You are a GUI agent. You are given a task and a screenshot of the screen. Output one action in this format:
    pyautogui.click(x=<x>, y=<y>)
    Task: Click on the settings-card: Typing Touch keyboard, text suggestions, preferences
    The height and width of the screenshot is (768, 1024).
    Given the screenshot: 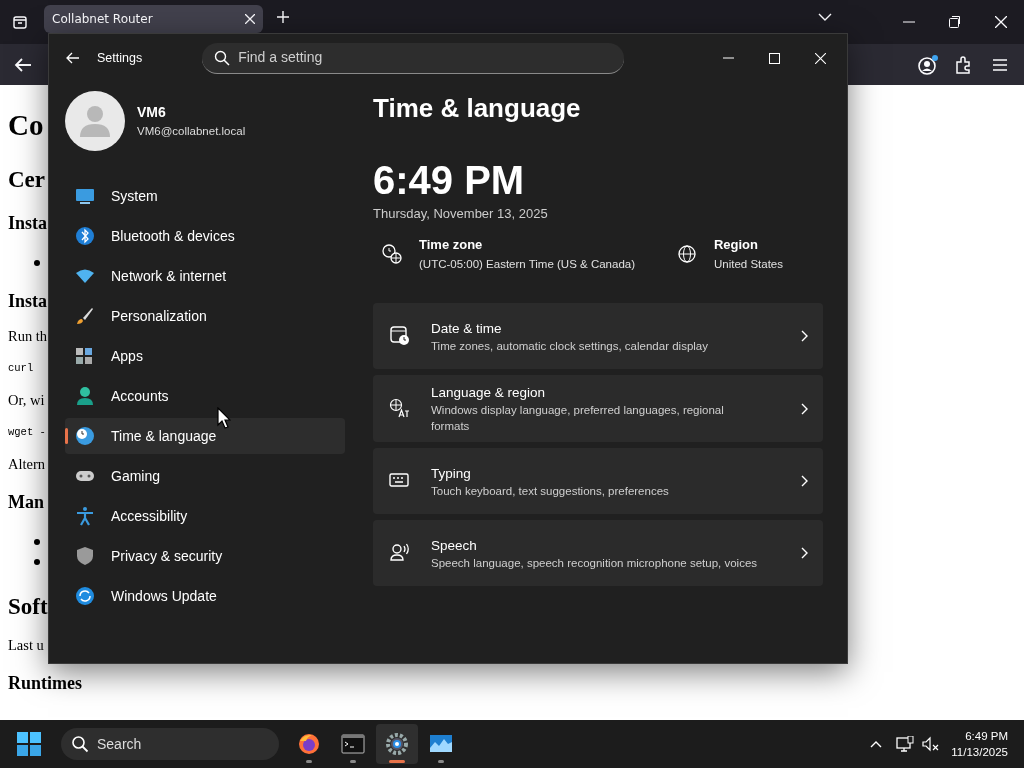 What is the action you would take?
    pyautogui.click(x=598, y=481)
    